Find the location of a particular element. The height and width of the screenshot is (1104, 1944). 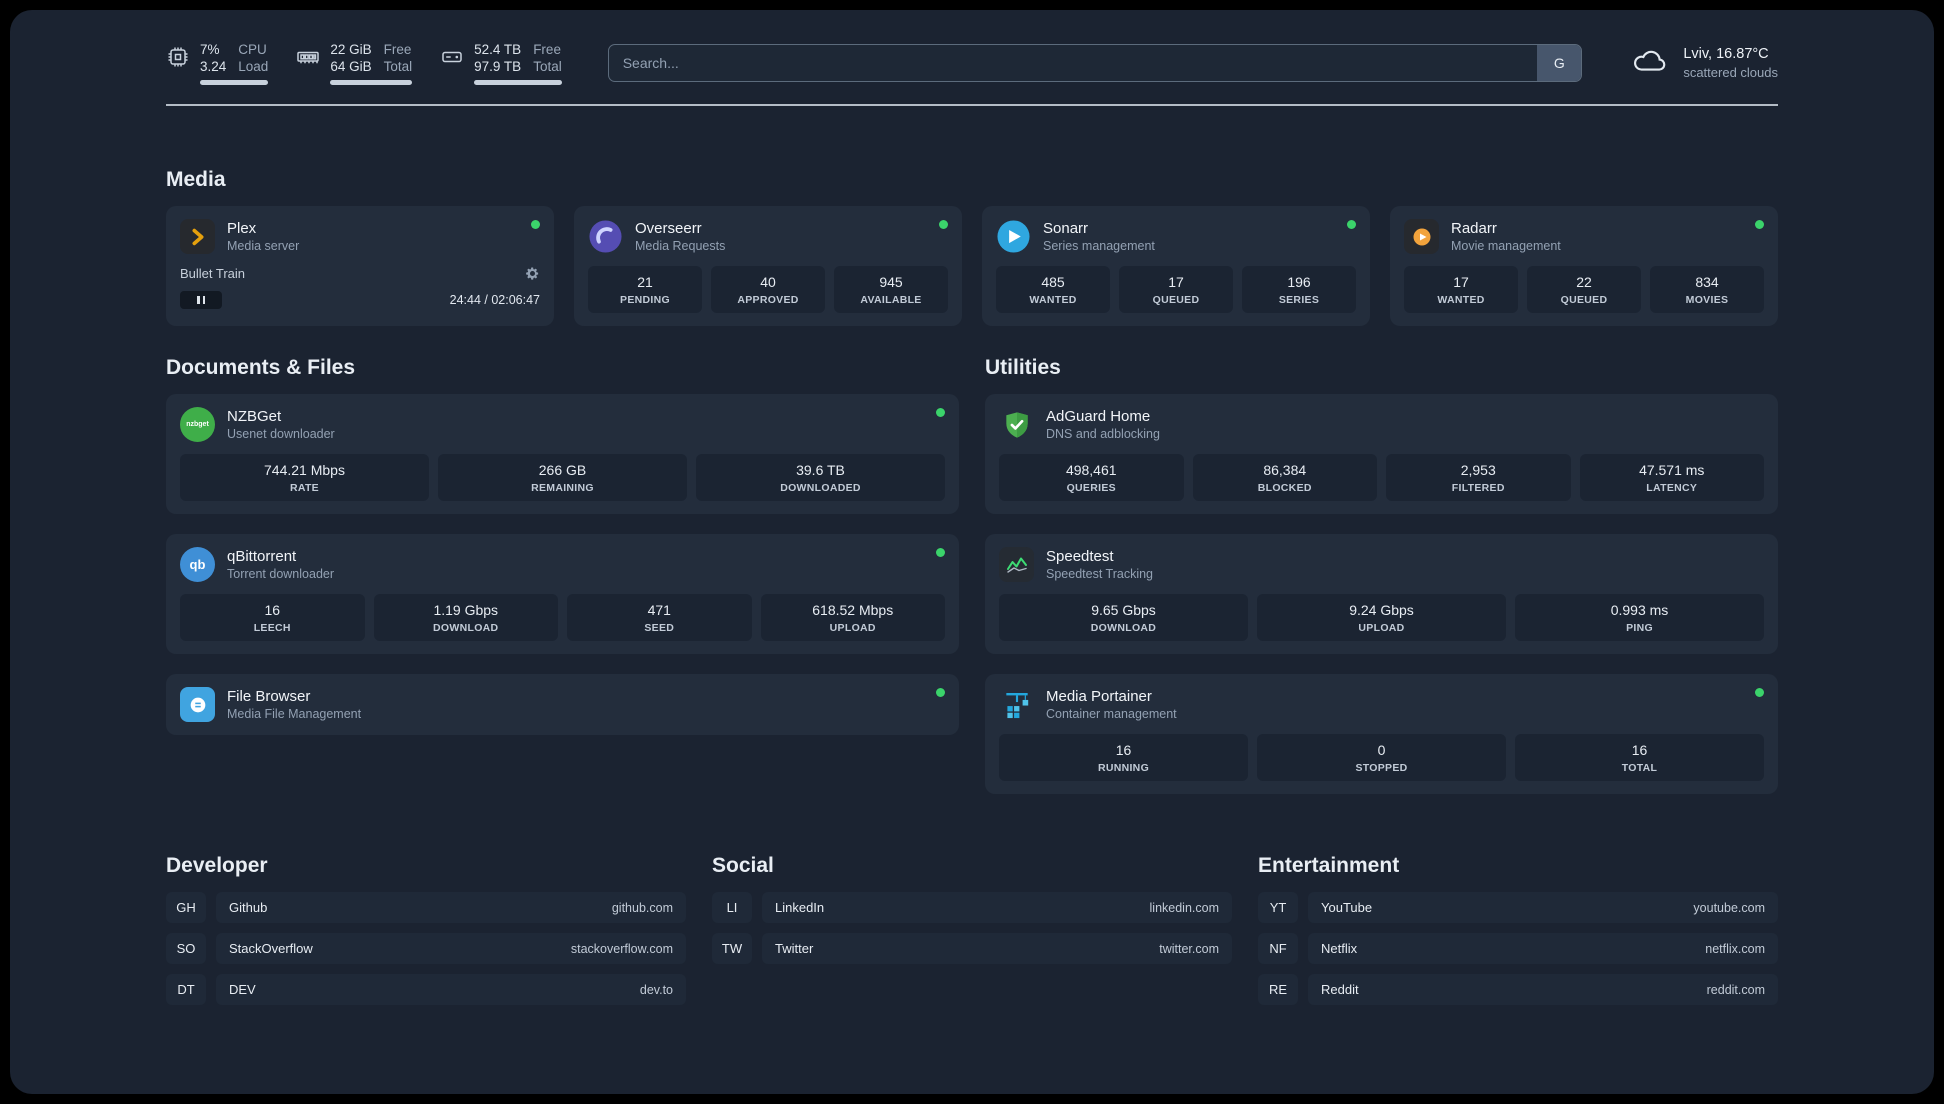

stat-tile: 2,953 FILTERED is located at coordinates (1478, 477).